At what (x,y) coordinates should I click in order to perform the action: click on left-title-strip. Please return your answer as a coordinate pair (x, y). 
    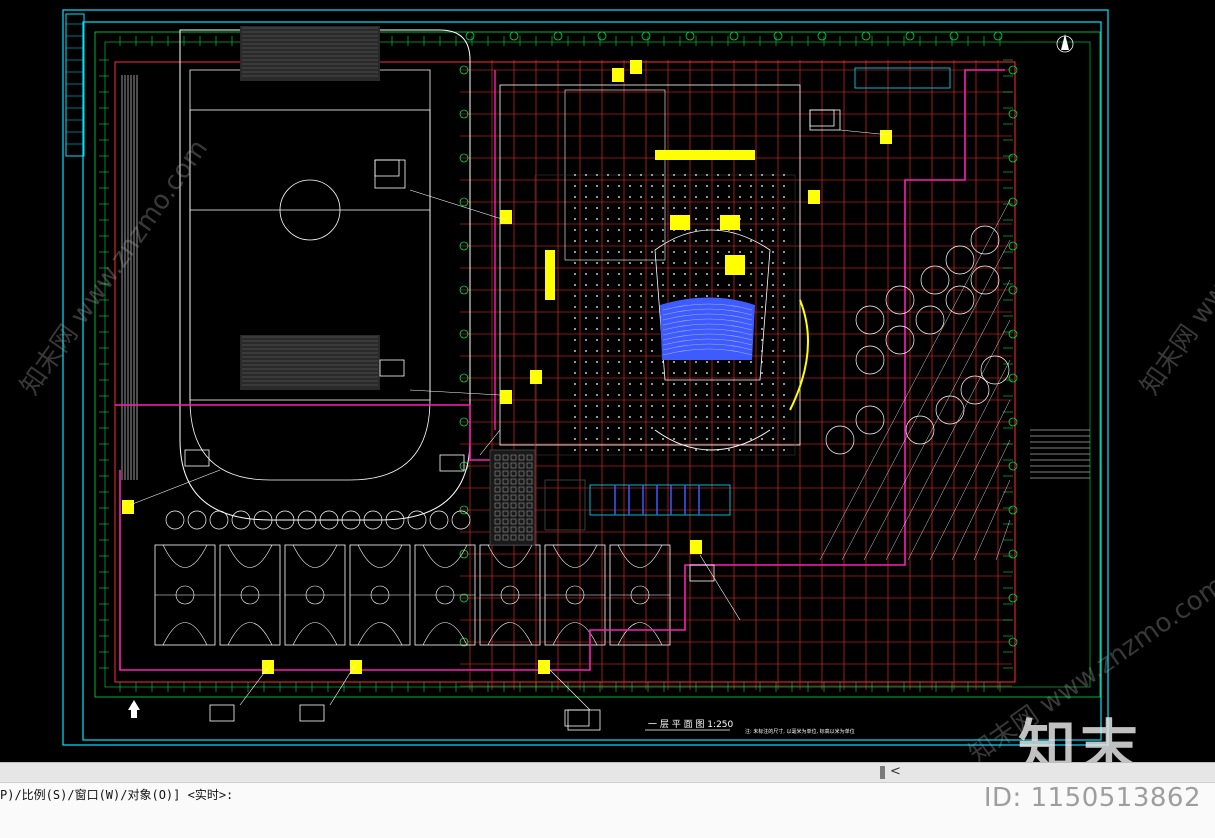
    Looking at the image, I should click on (75, 85).